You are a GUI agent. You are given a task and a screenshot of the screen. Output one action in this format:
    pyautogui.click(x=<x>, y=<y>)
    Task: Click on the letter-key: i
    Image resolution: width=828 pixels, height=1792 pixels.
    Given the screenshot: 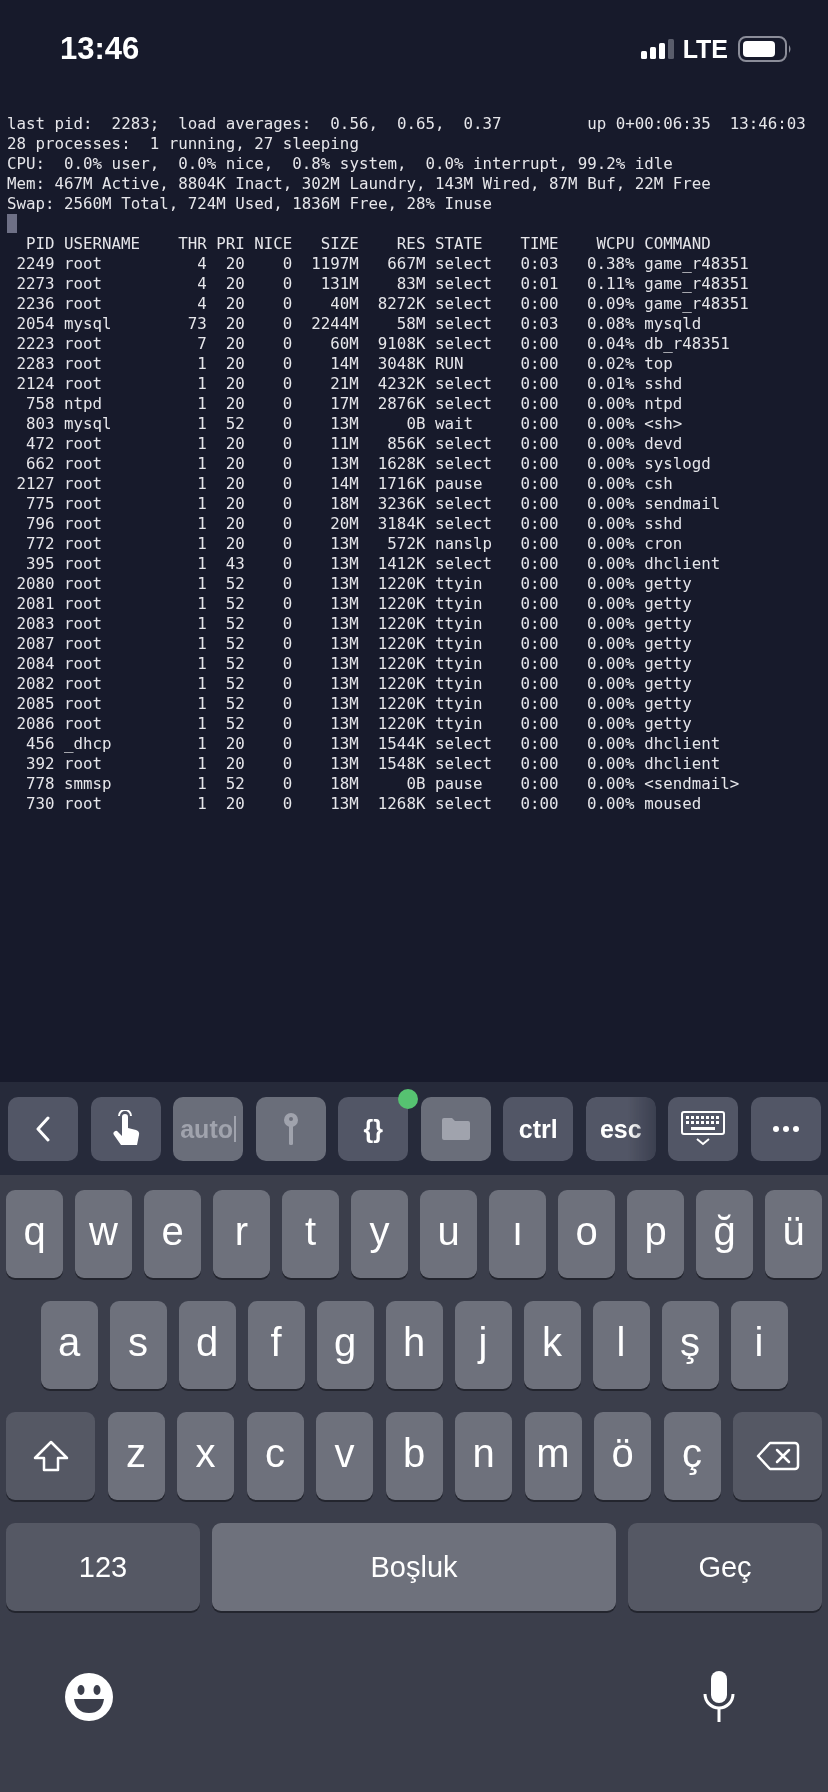 What is the action you would take?
    pyautogui.click(x=759, y=1345)
    